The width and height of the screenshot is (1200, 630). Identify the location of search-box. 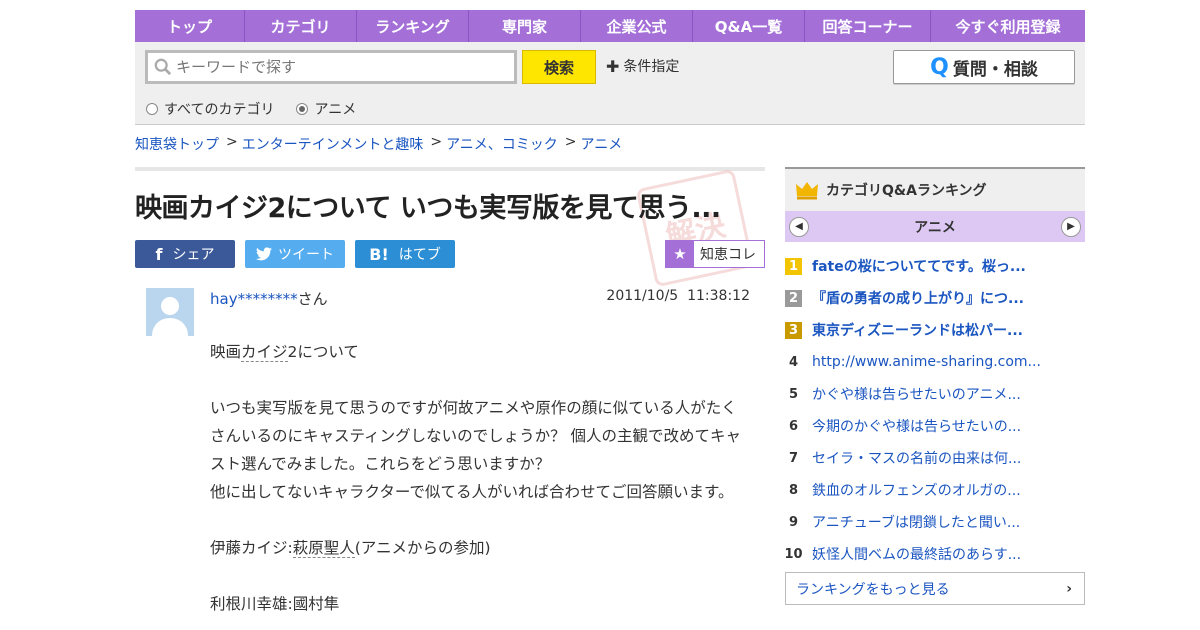
(331, 67).